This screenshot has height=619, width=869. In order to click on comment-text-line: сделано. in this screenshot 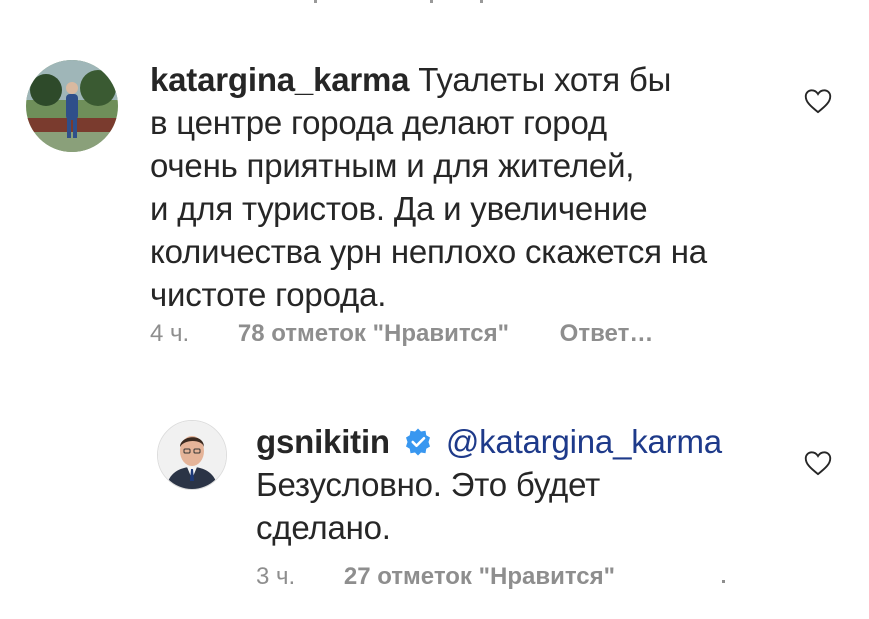, I will do `click(323, 527)`.